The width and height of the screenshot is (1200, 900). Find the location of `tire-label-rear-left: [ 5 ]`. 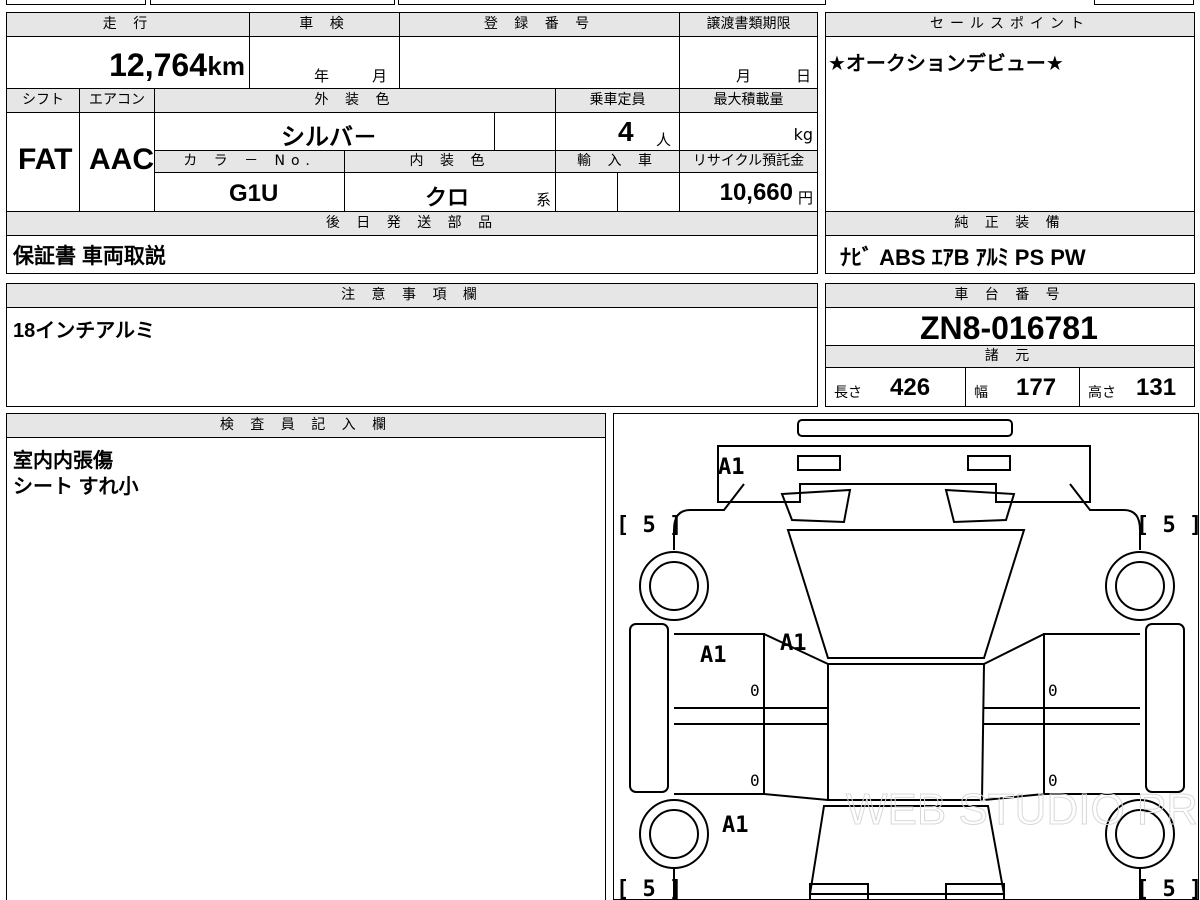

tire-label-rear-left: [ 5 ] is located at coordinates (649, 888).